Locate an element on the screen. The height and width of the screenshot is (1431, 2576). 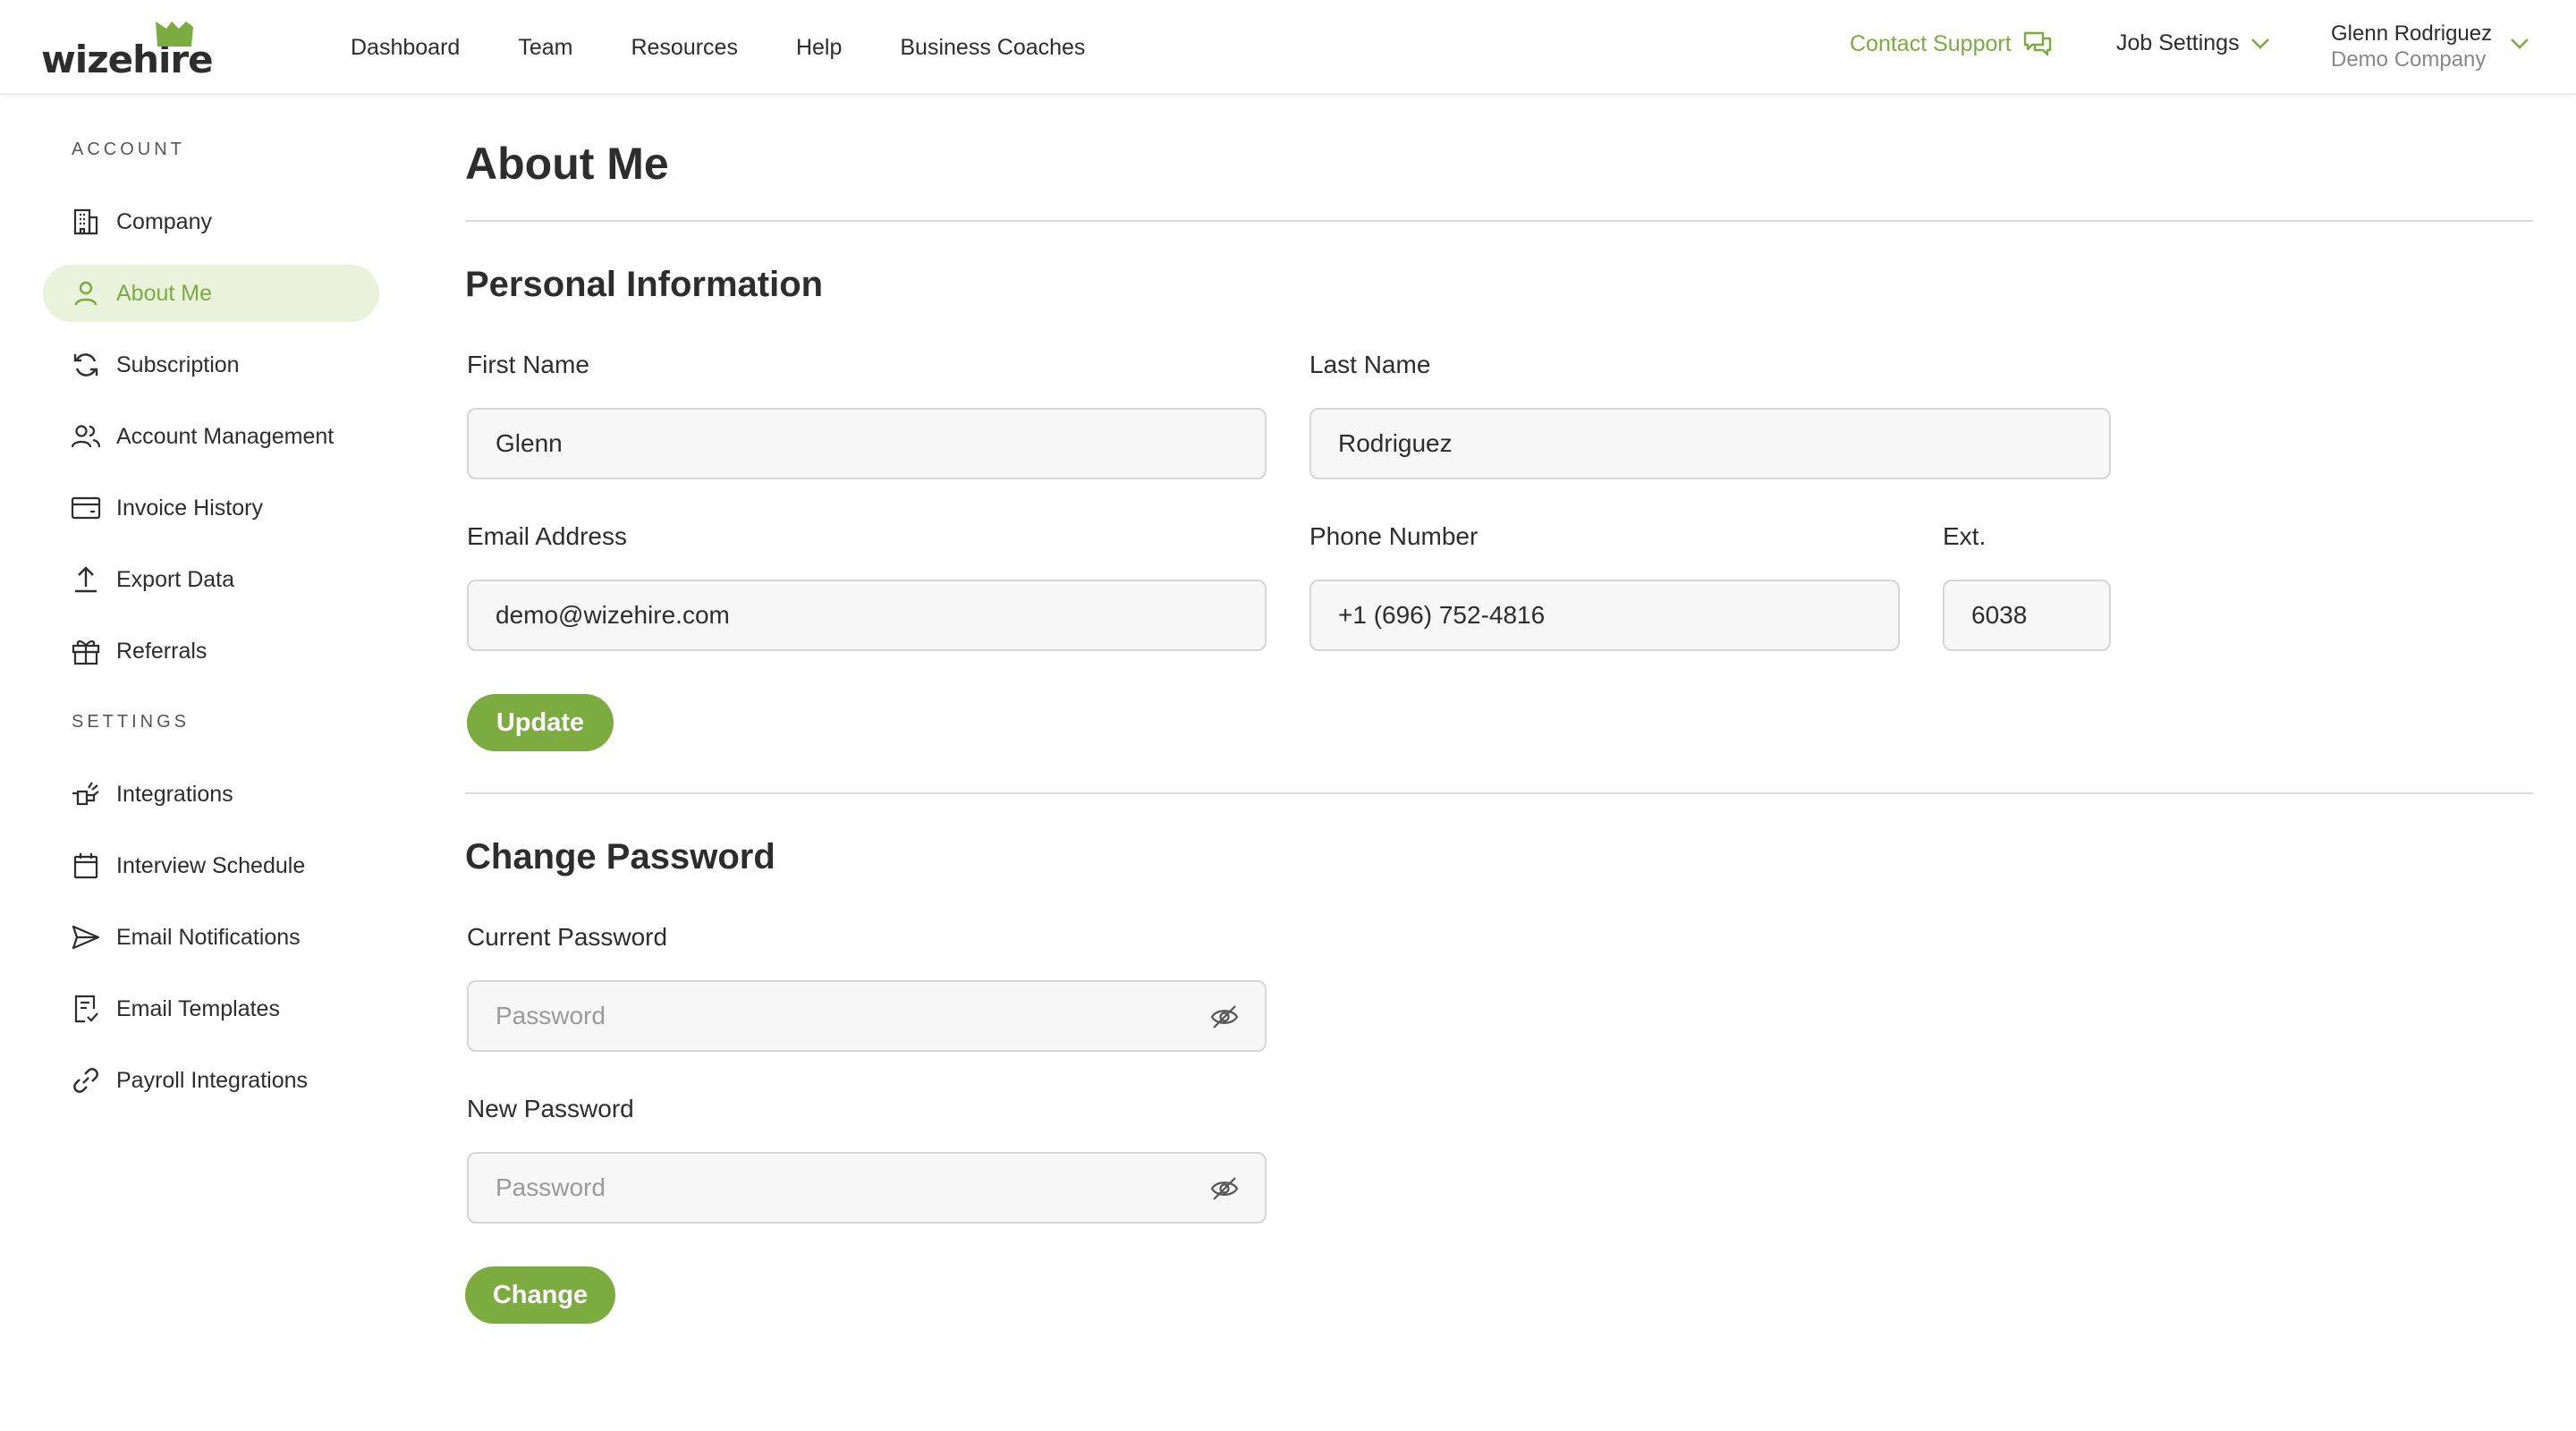
ext-input is located at coordinates (2040, 615).